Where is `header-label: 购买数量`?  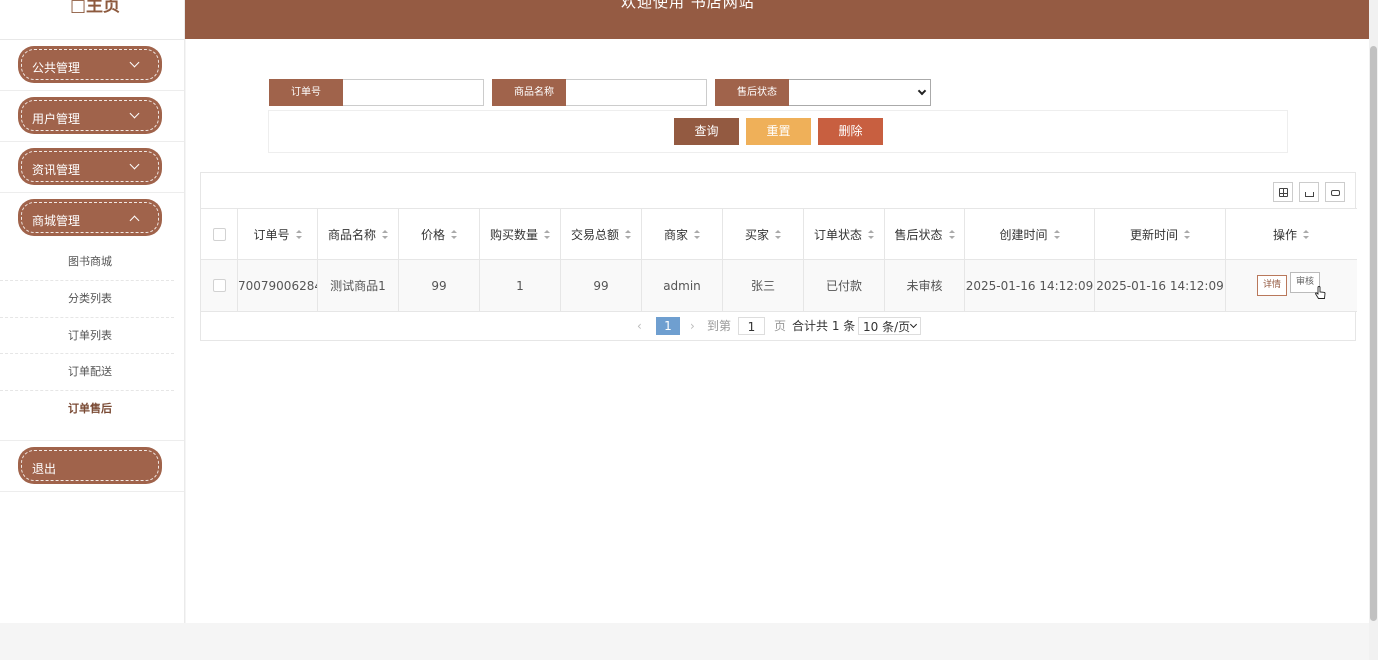
header-label: 购买数量 is located at coordinates (513, 234).